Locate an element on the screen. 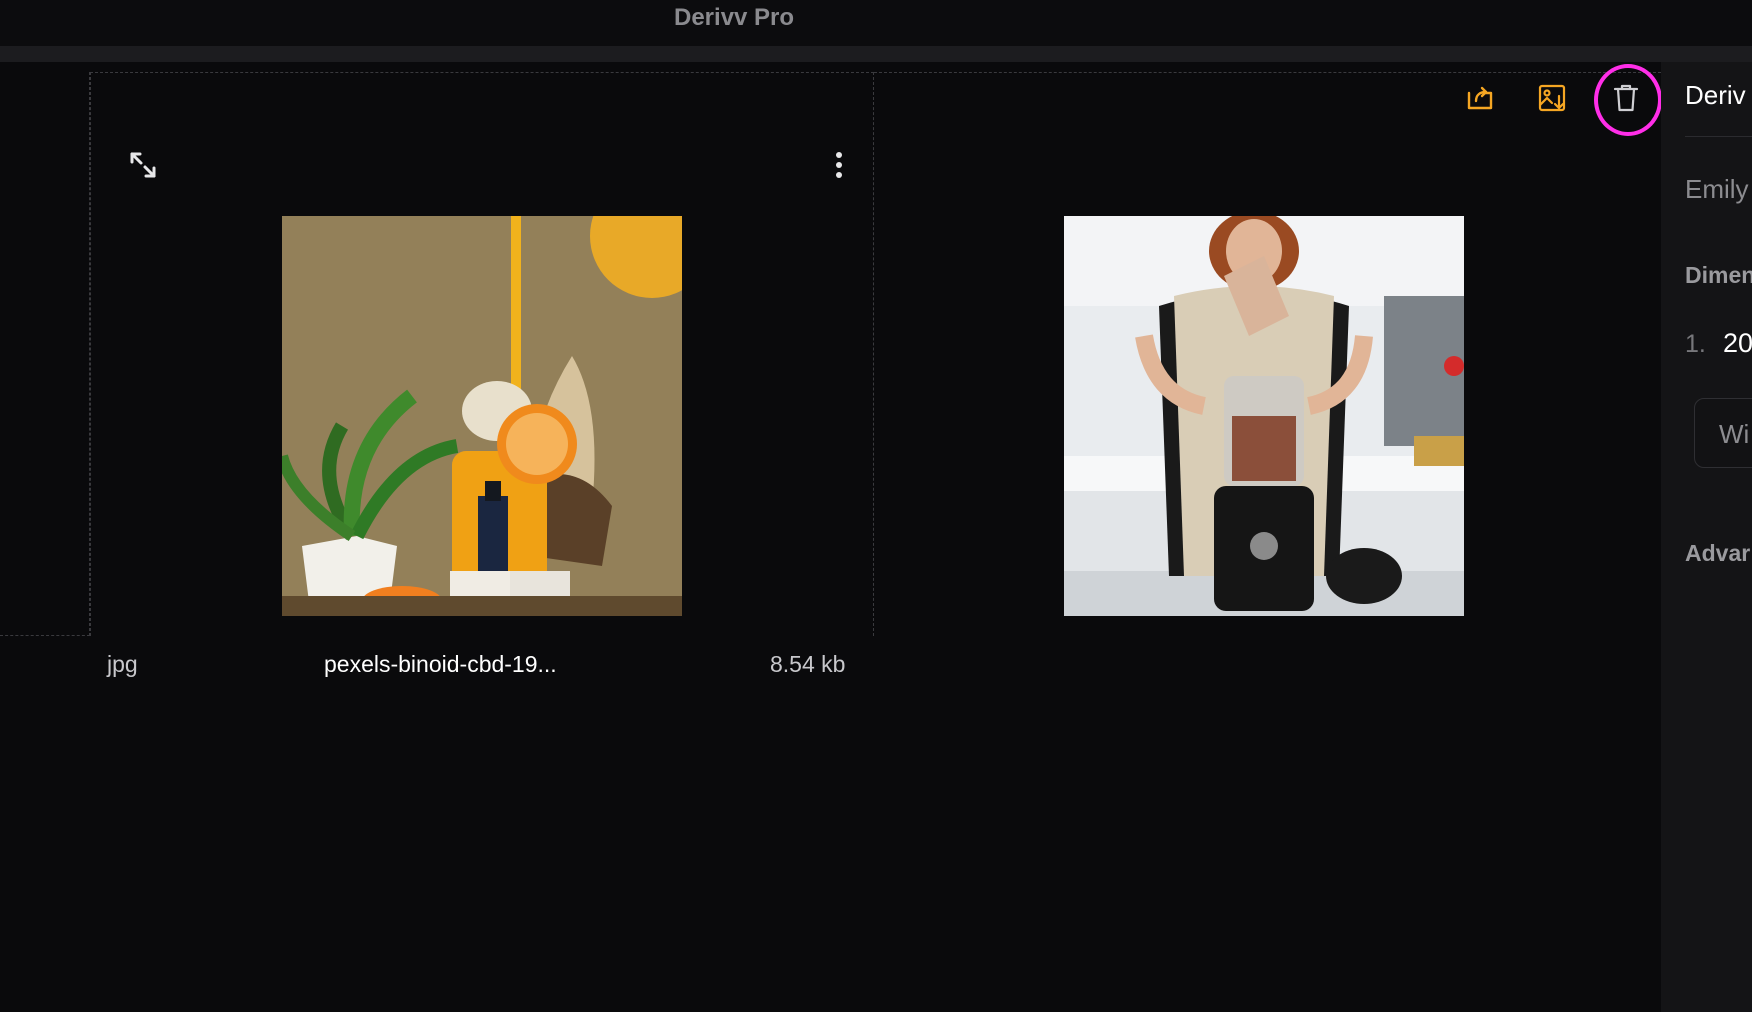 This screenshot has height=1012, width=1752. blender-woman-image is located at coordinates (1264, 416).